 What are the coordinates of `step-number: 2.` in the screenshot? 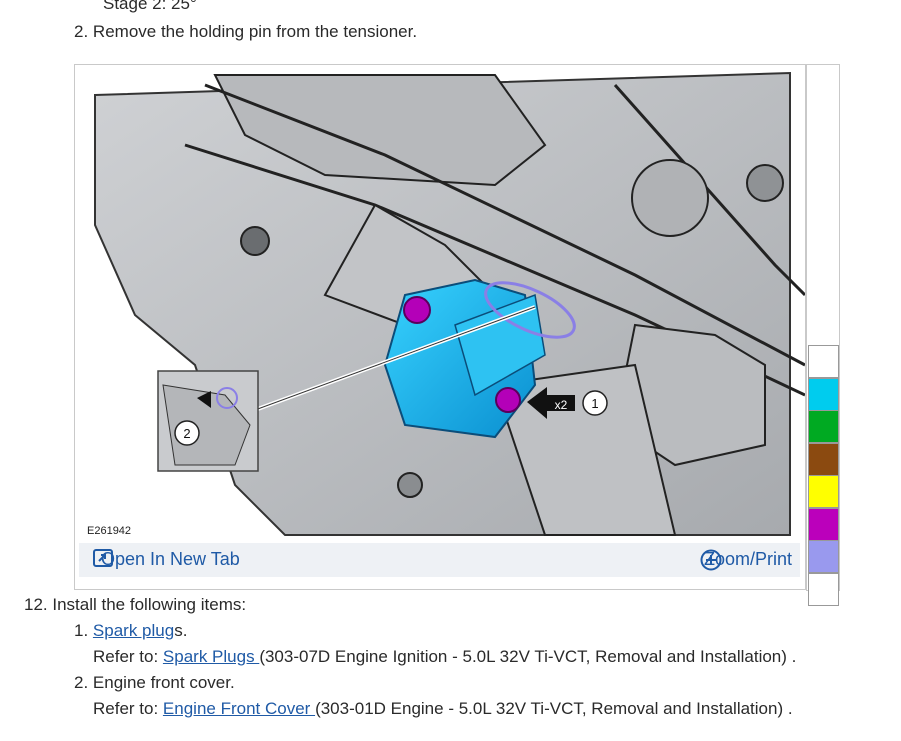 It's located at (81, 31).